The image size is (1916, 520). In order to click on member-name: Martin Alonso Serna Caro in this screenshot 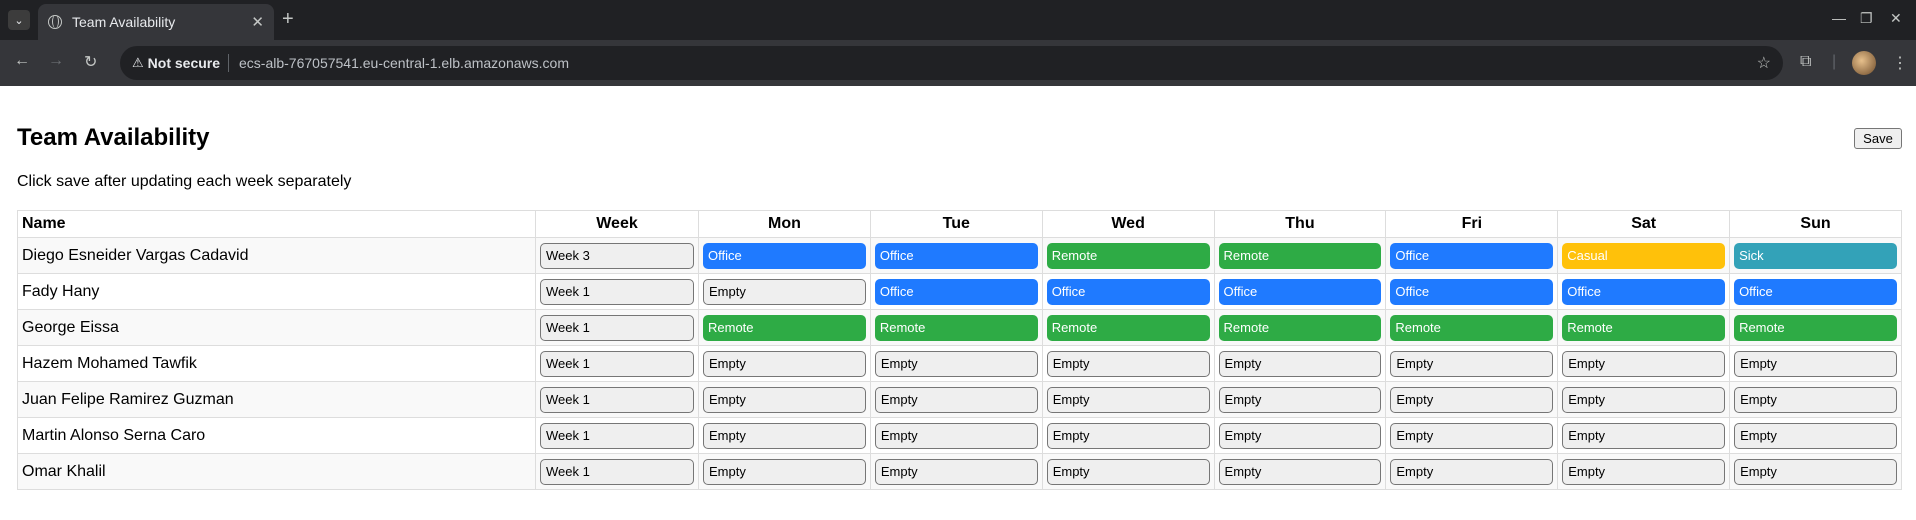, I will do `click(276, 435)`.